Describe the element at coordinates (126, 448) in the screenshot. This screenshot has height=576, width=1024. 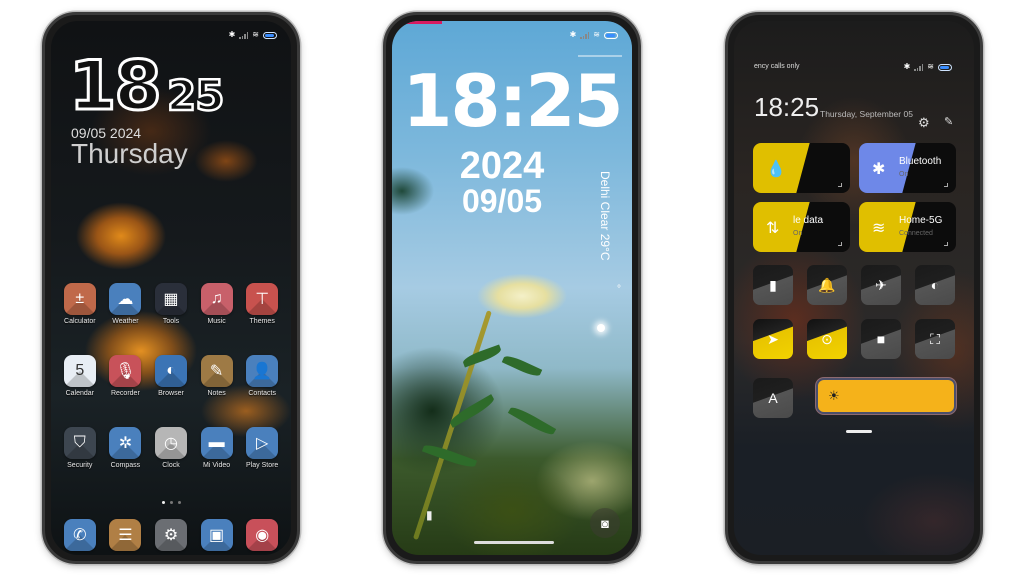
I see `app-compass: ✲ Compass` at that location.